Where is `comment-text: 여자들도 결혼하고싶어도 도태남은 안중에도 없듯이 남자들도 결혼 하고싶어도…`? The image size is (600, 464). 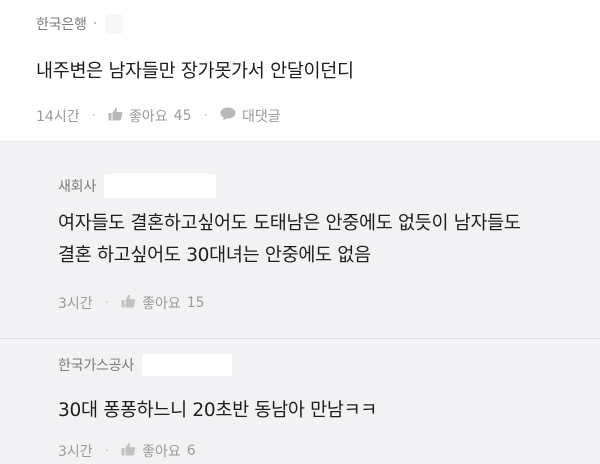
comment-text: 여자들도 결혼하고싶어도 도태남은 안중에도 없듯이 남자들도 결혼 하고싶어도… is located at coordinates (329, 240).